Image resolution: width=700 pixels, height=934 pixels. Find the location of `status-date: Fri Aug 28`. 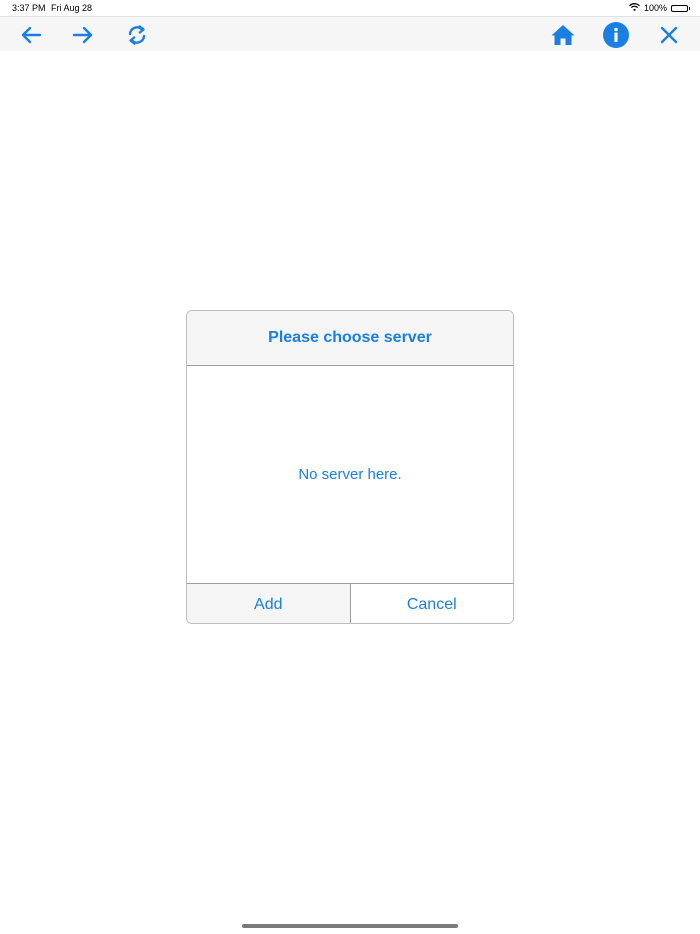

status-date: Fri Aug 28 is located at coordinates (72, 8).